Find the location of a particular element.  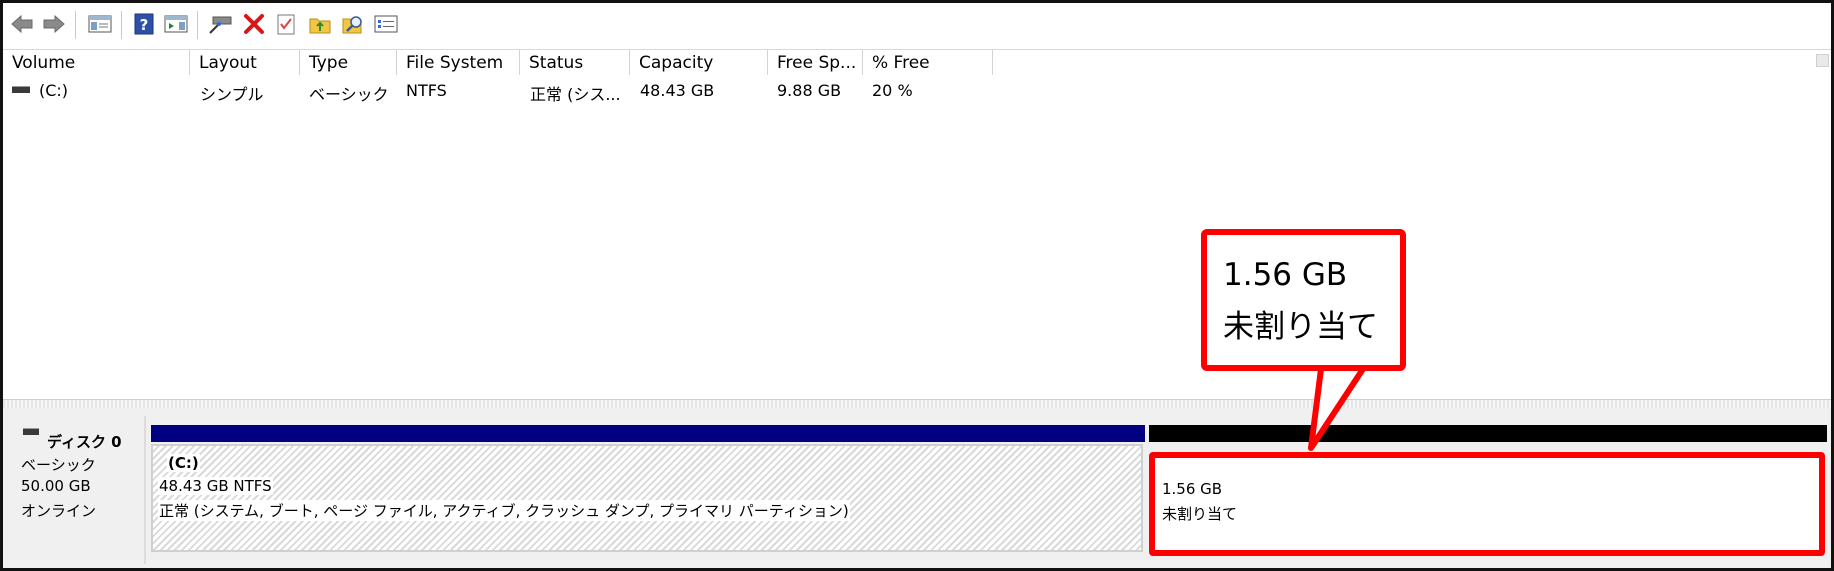

cell-percent-free: 20 % is located at coordinates (892, 90).